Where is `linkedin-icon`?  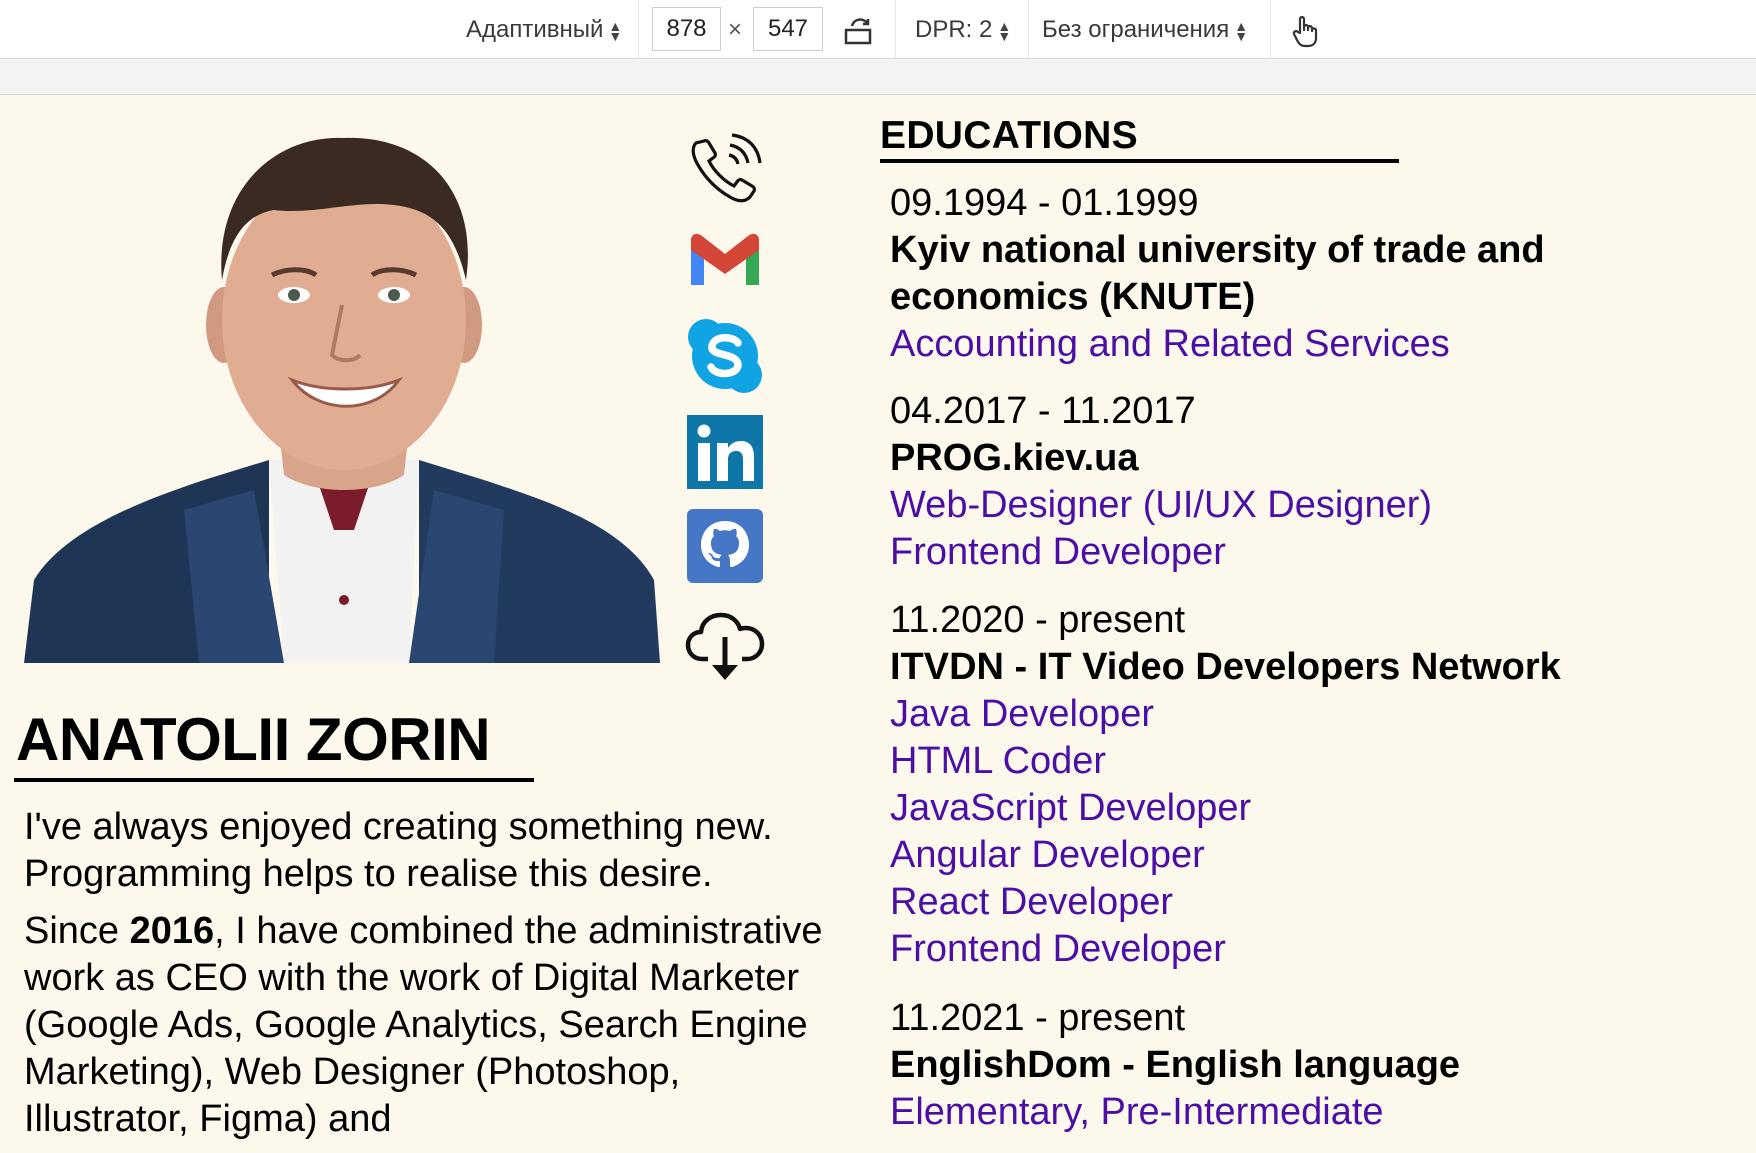
linkedin-icon is located at coordinates (725, 452).